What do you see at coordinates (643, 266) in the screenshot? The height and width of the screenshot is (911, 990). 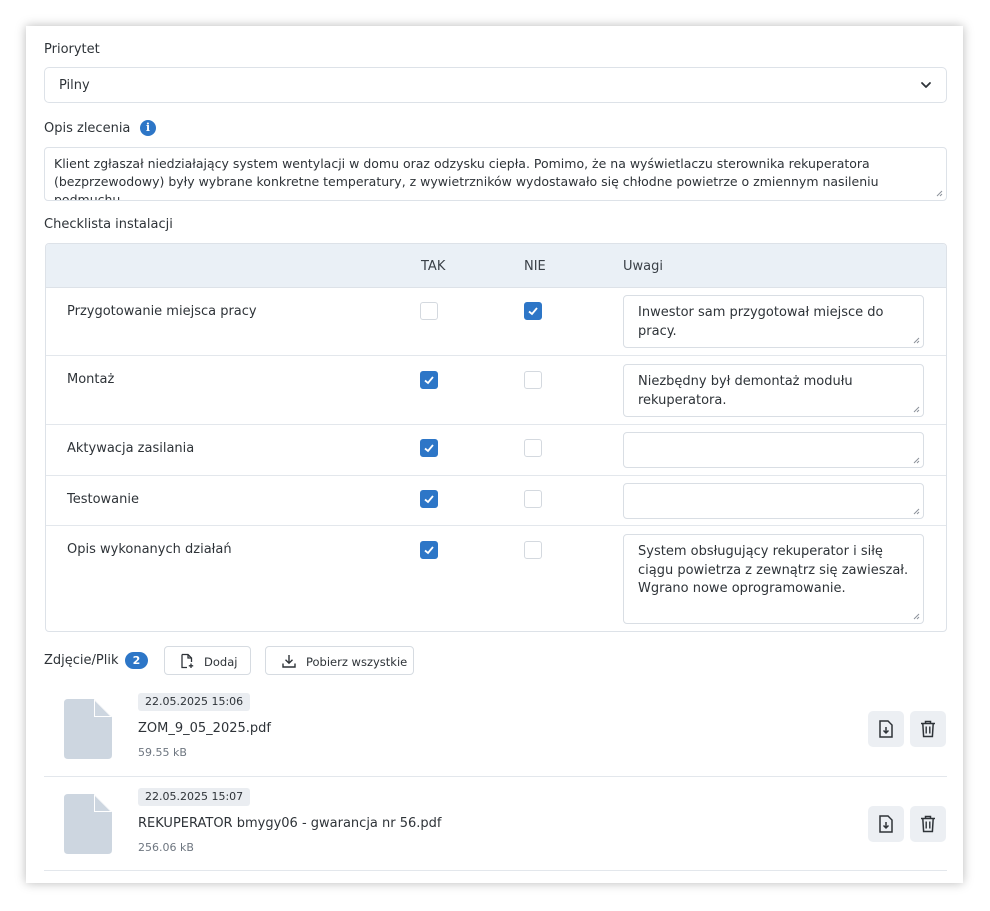 I see `header-notes: Uwagi` at bounding box center [643, 266].